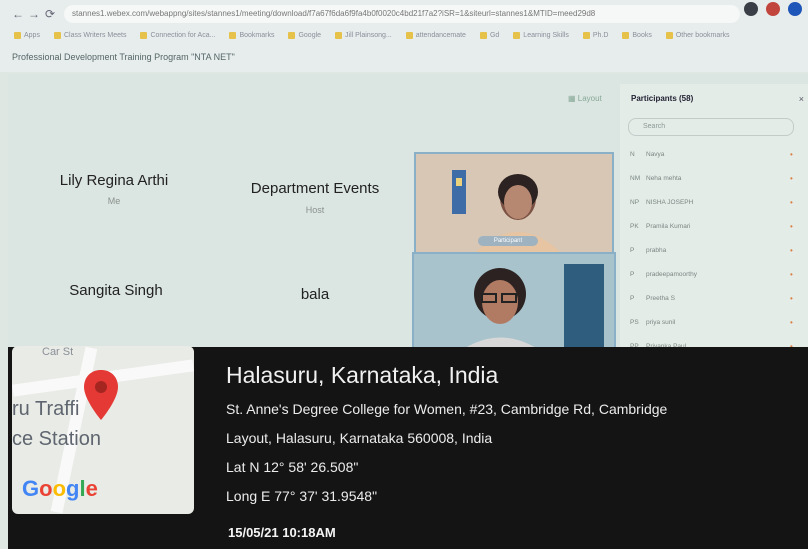 The height and width of the screenshot is (549, 808). I want to click on latitude-text: Lat N 12° 58' 26.508", so click(292, 467).